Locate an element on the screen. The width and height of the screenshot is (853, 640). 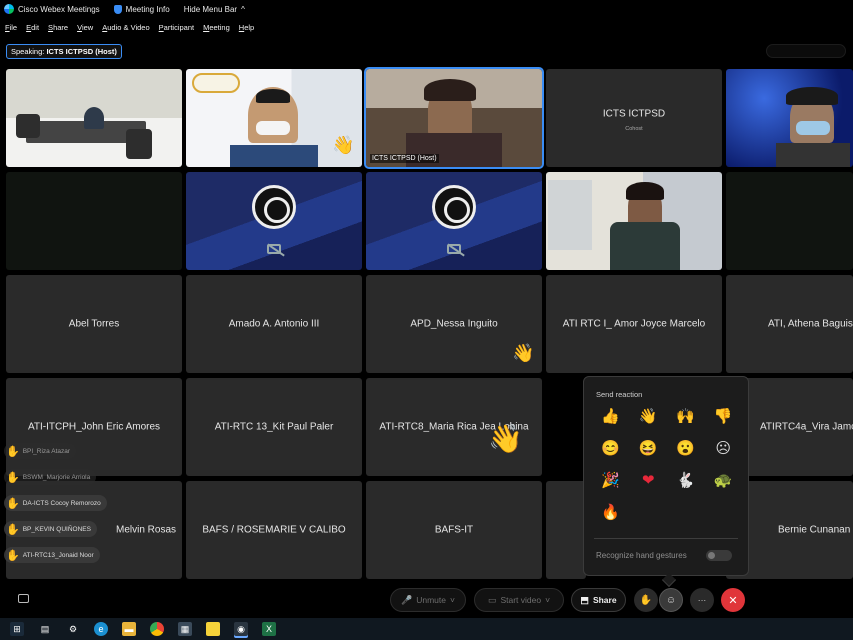
participant-tile: Abel Torres is located at coordinates (94, 324).